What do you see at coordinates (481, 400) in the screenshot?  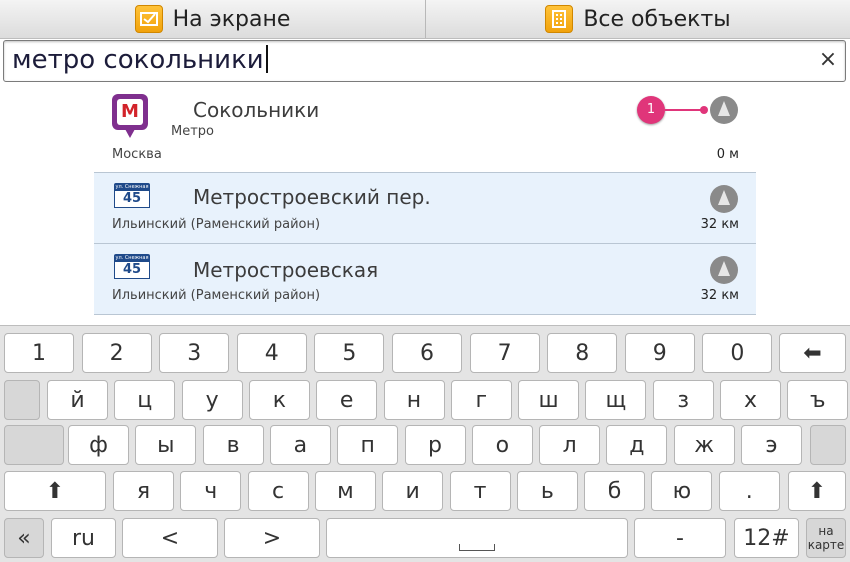 I see `key-г: г` at bounding box center [481, 400].